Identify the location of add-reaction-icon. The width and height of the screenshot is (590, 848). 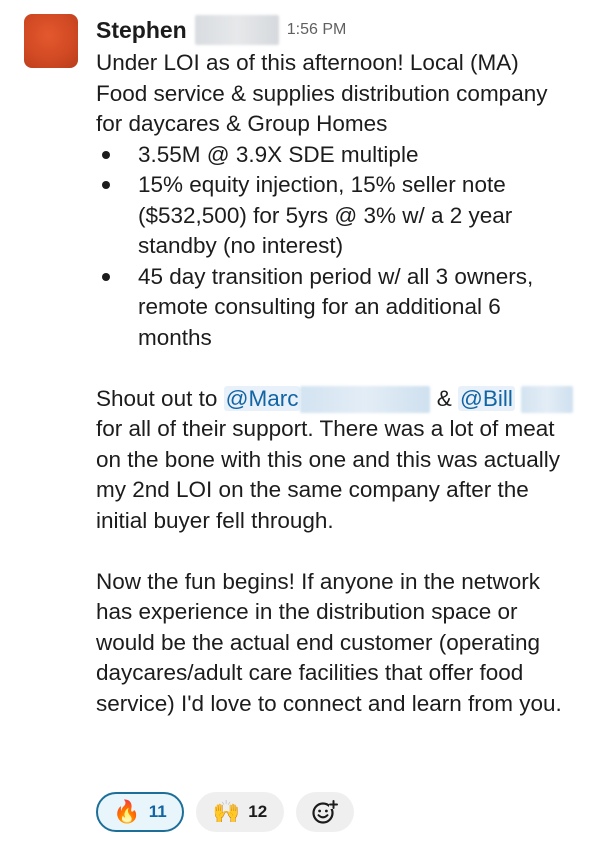
(325, 812).